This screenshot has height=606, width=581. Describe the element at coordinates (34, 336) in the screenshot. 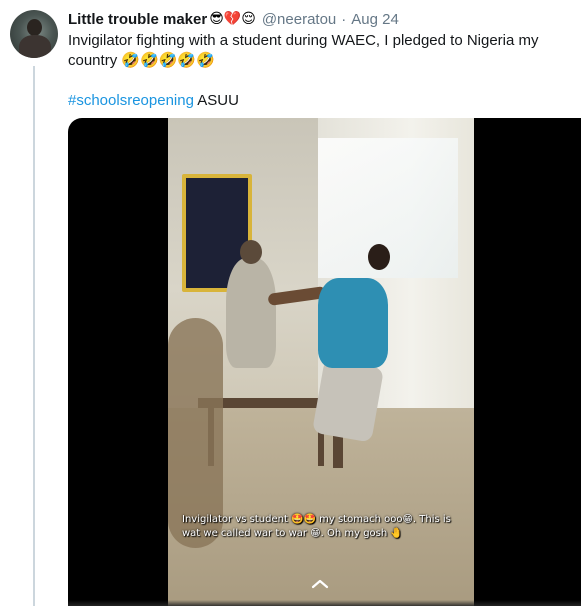

I see `thread-line` at that location.